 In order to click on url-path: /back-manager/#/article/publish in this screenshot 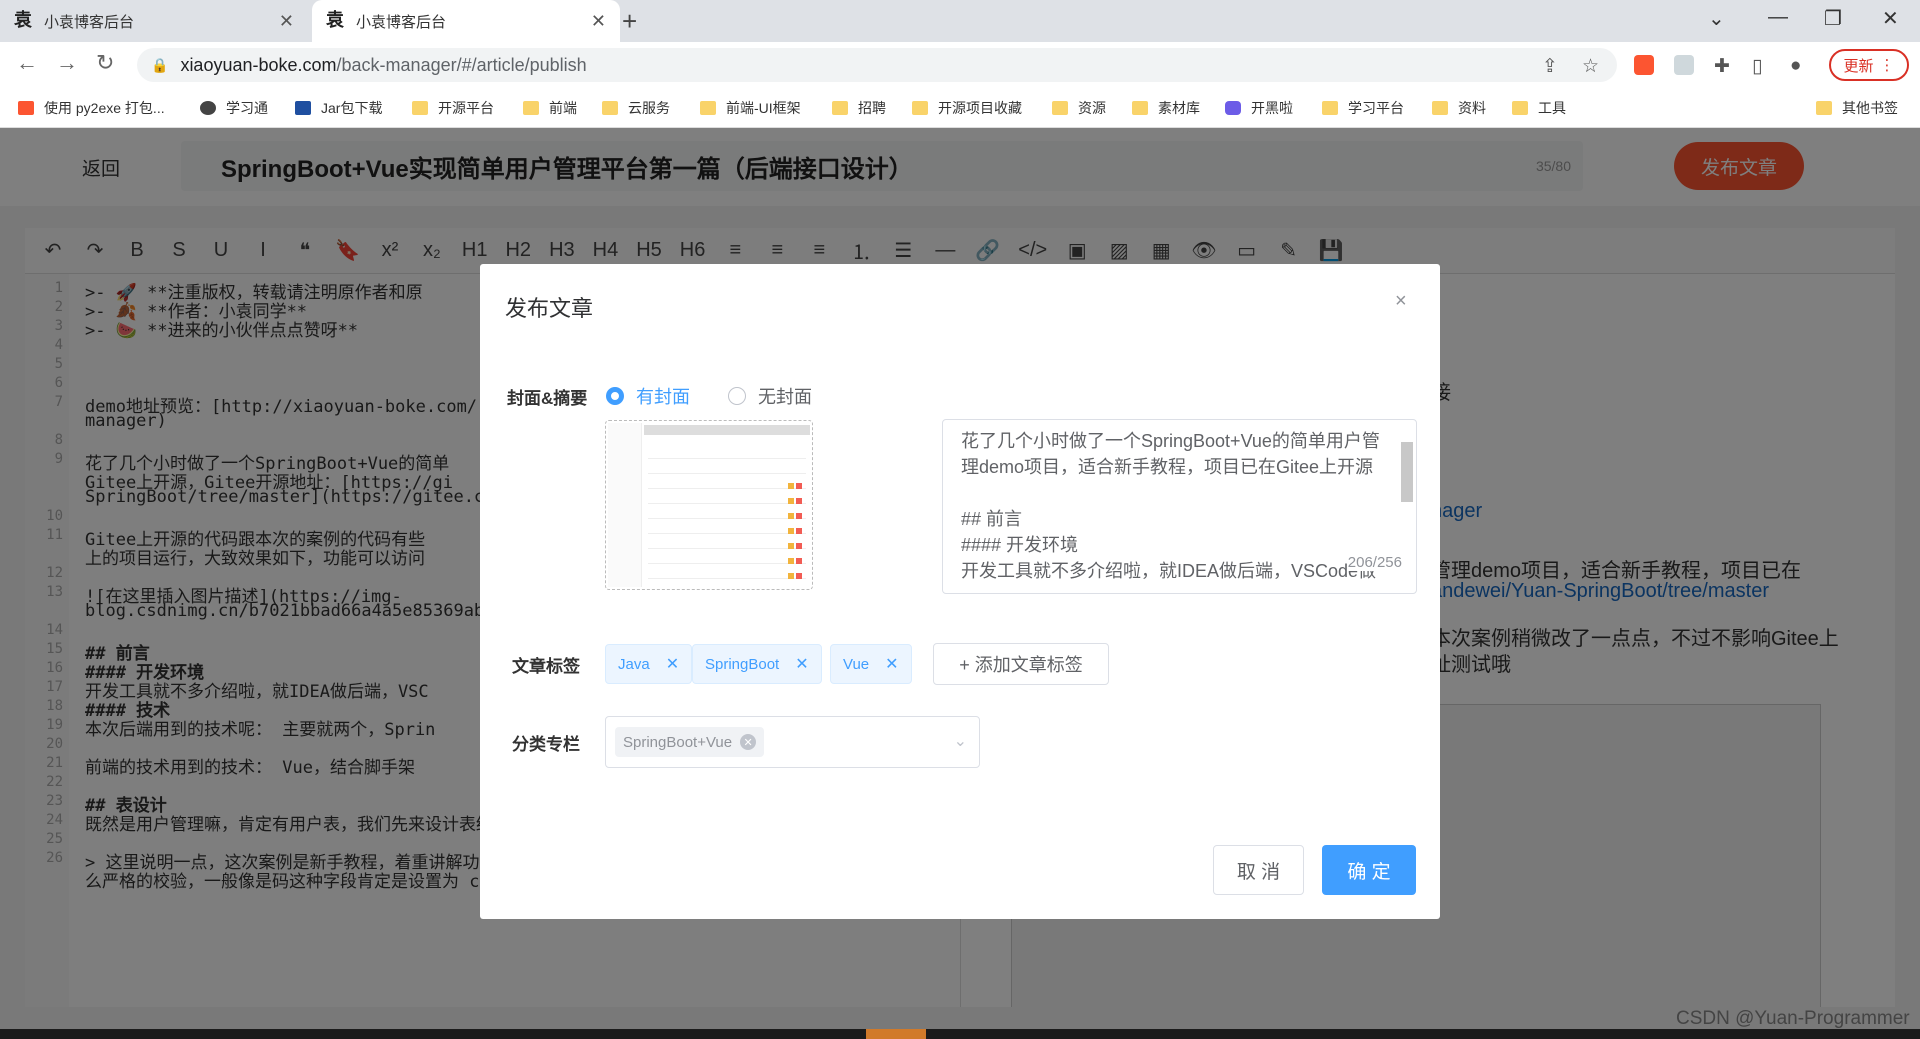, I will do `click(461, 64)`.